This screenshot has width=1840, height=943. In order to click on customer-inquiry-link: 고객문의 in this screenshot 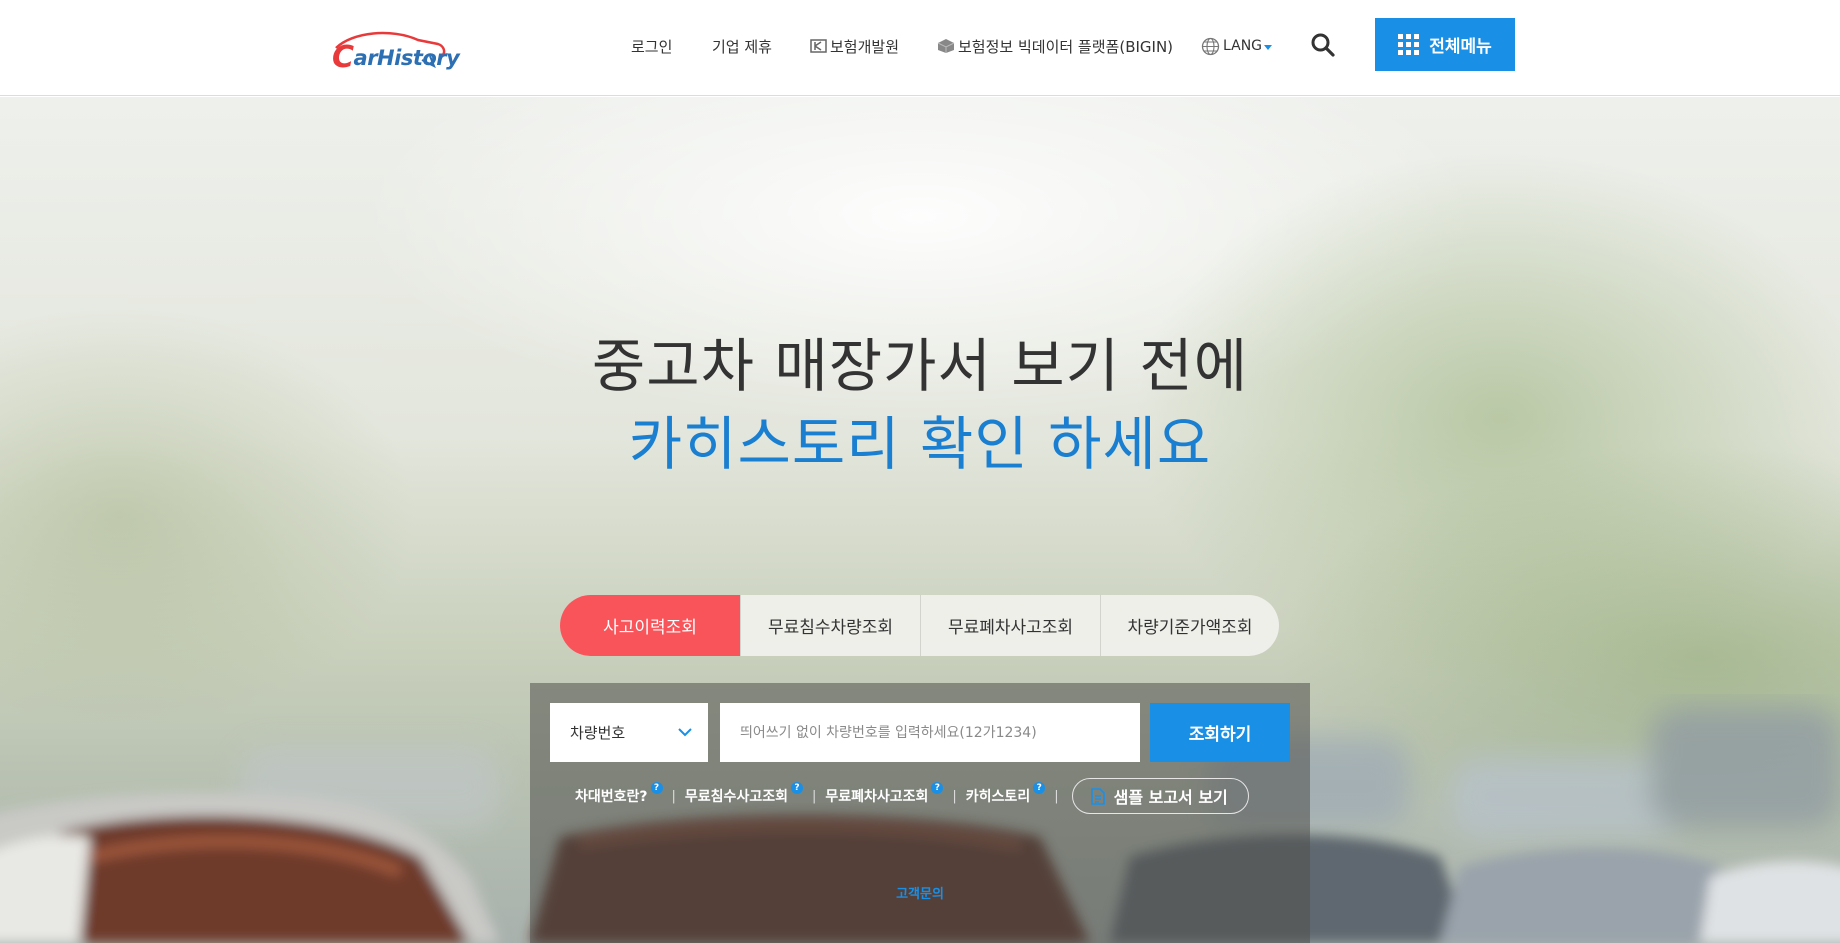, I will do `click(920, 892)`.